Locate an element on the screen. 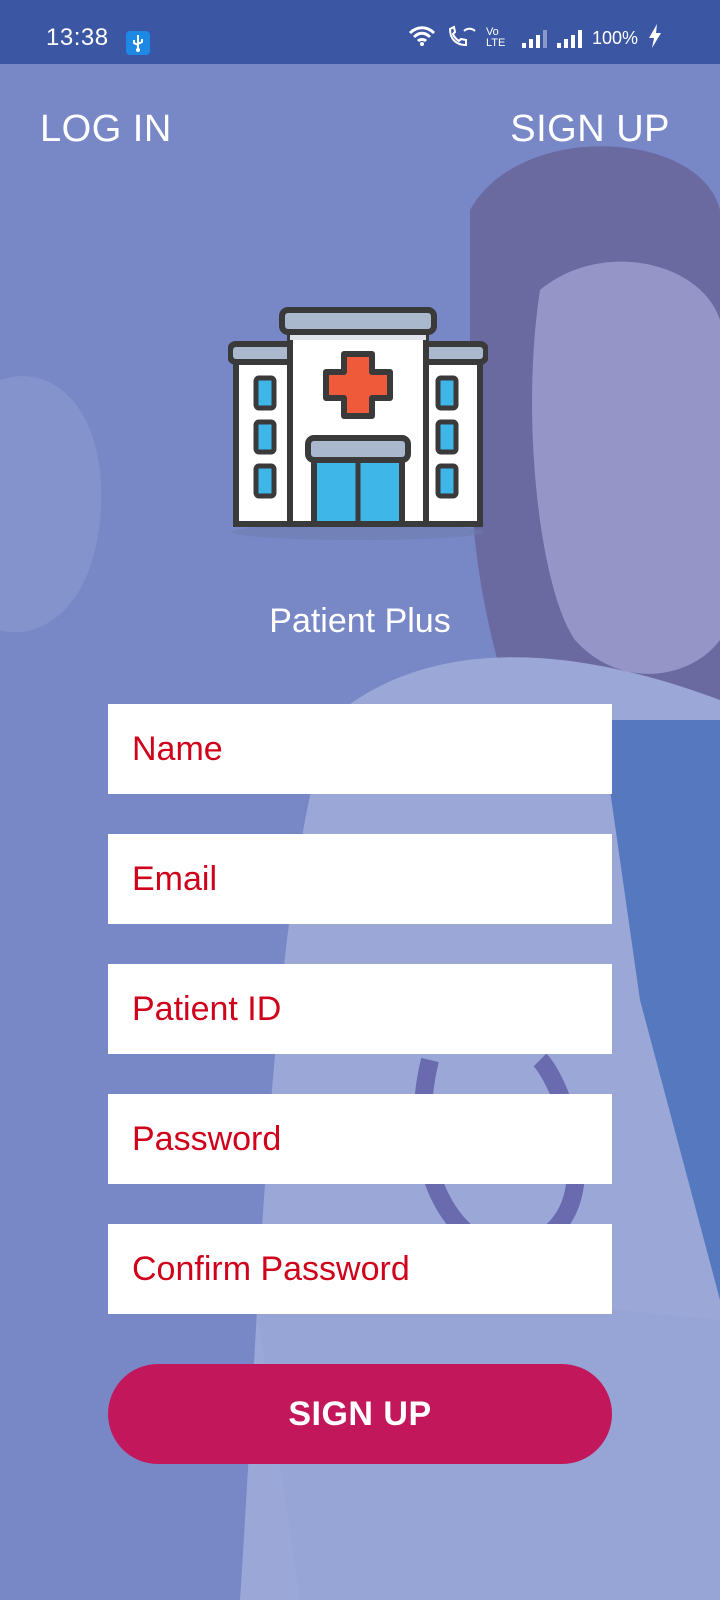 The image size is (720, 1600). password-input is located at coordinates (360, 1139).